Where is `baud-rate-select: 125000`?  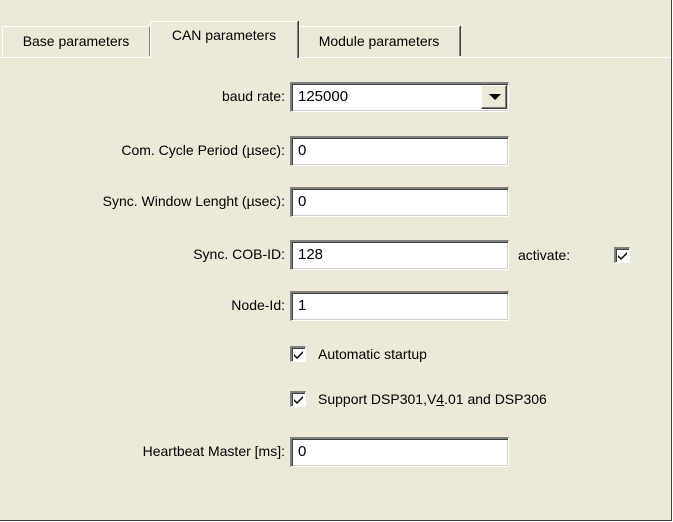 baud-rate-select: 125000 is located at coordinates (399, 97).